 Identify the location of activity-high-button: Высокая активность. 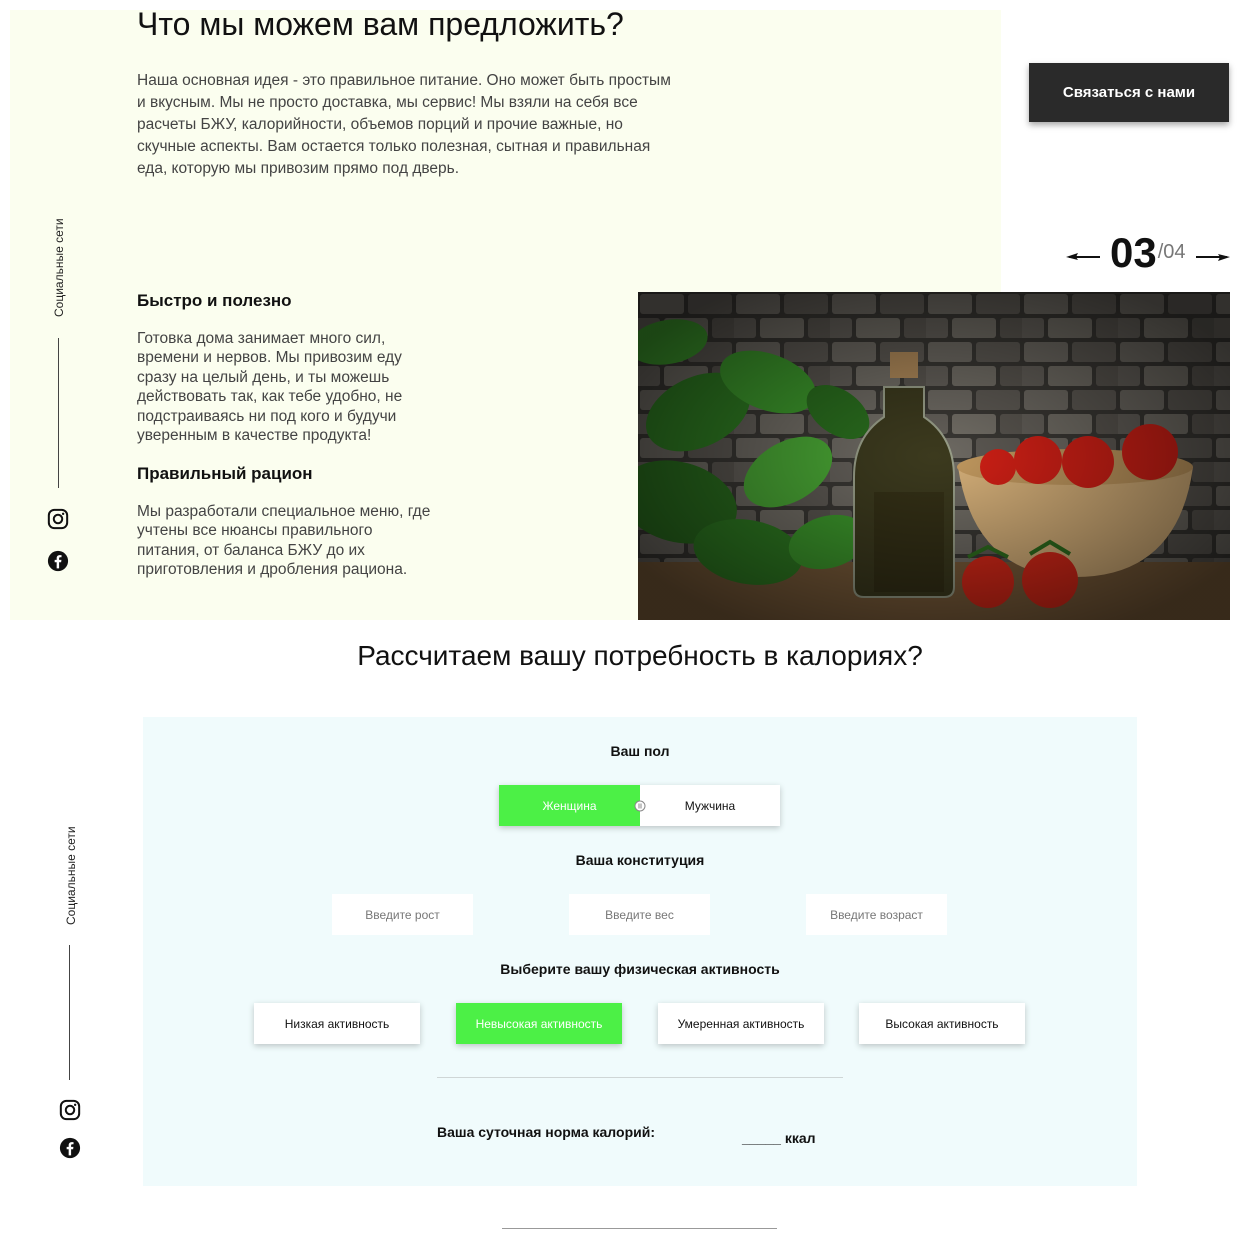
(942, 1023).